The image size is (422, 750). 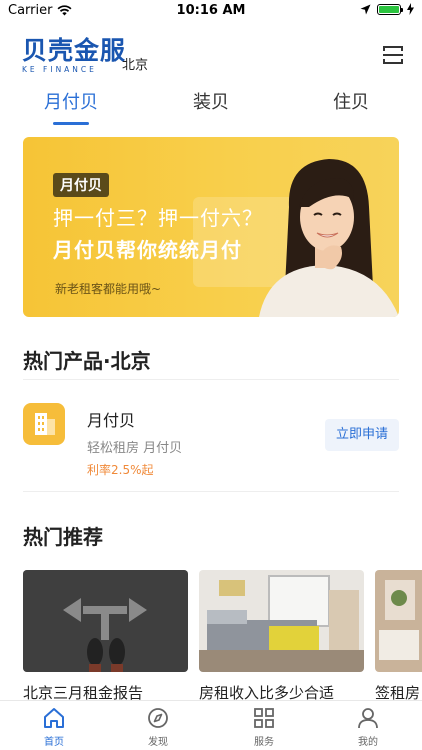 I want to click on banner-person-illustration, so click(x=329, y=238).